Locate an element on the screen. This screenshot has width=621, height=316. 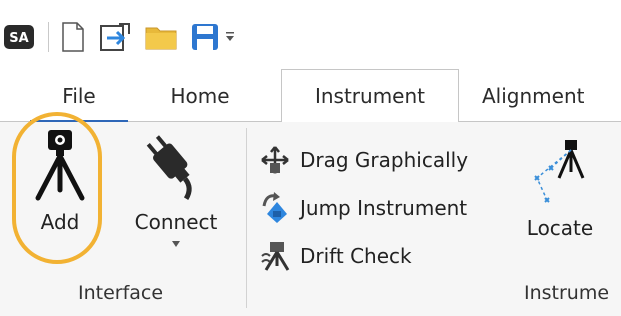
drag-graphically-label: Drag Graphically is located at coordinates (384, 160).